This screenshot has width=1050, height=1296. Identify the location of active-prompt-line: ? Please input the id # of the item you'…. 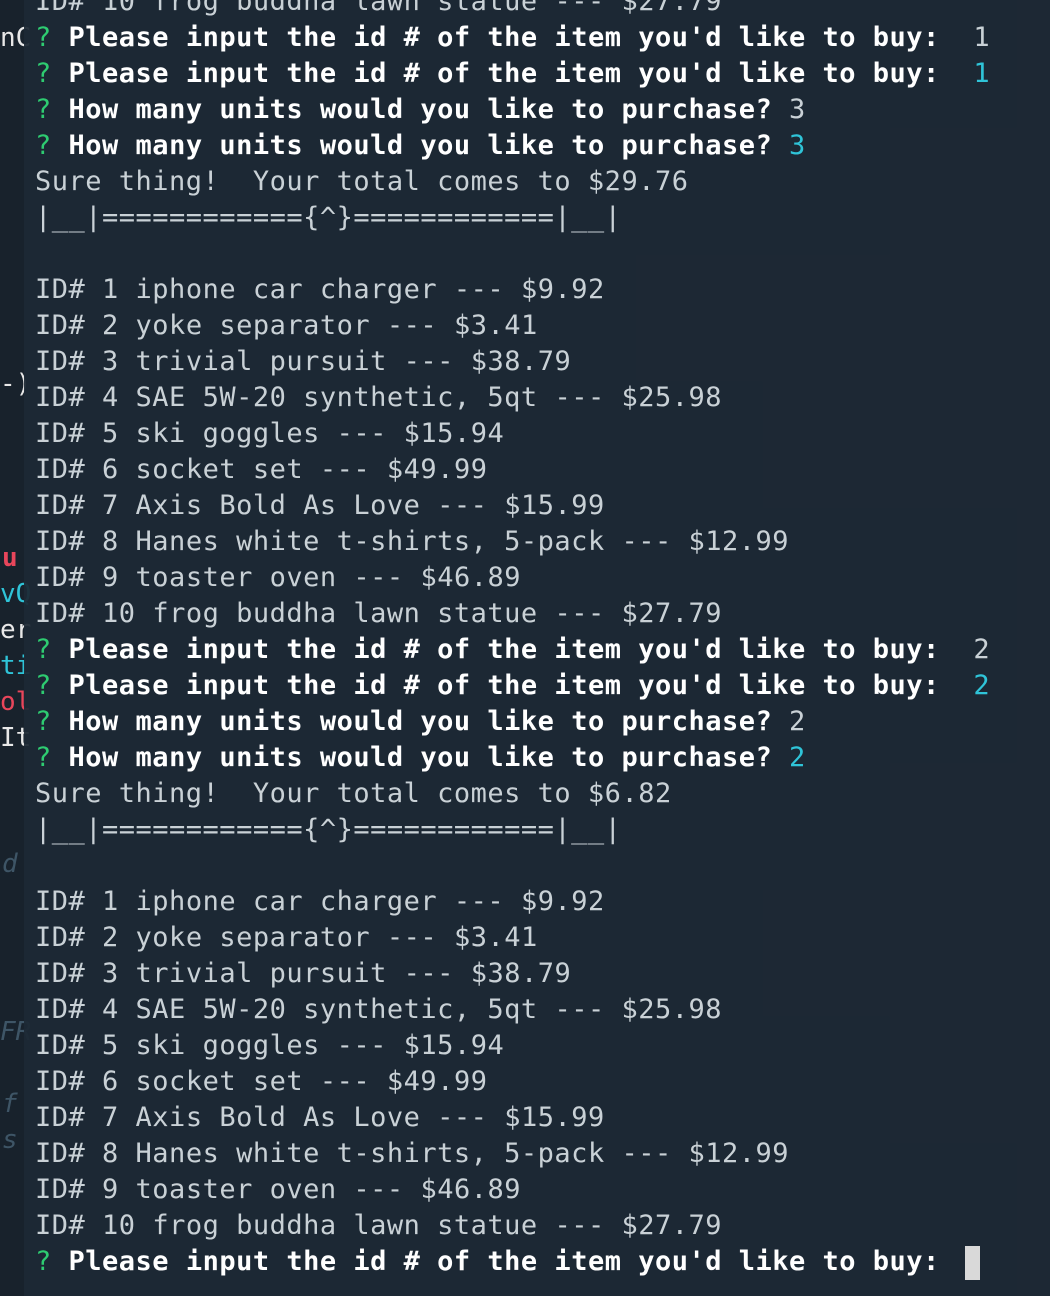
(512, 1262).